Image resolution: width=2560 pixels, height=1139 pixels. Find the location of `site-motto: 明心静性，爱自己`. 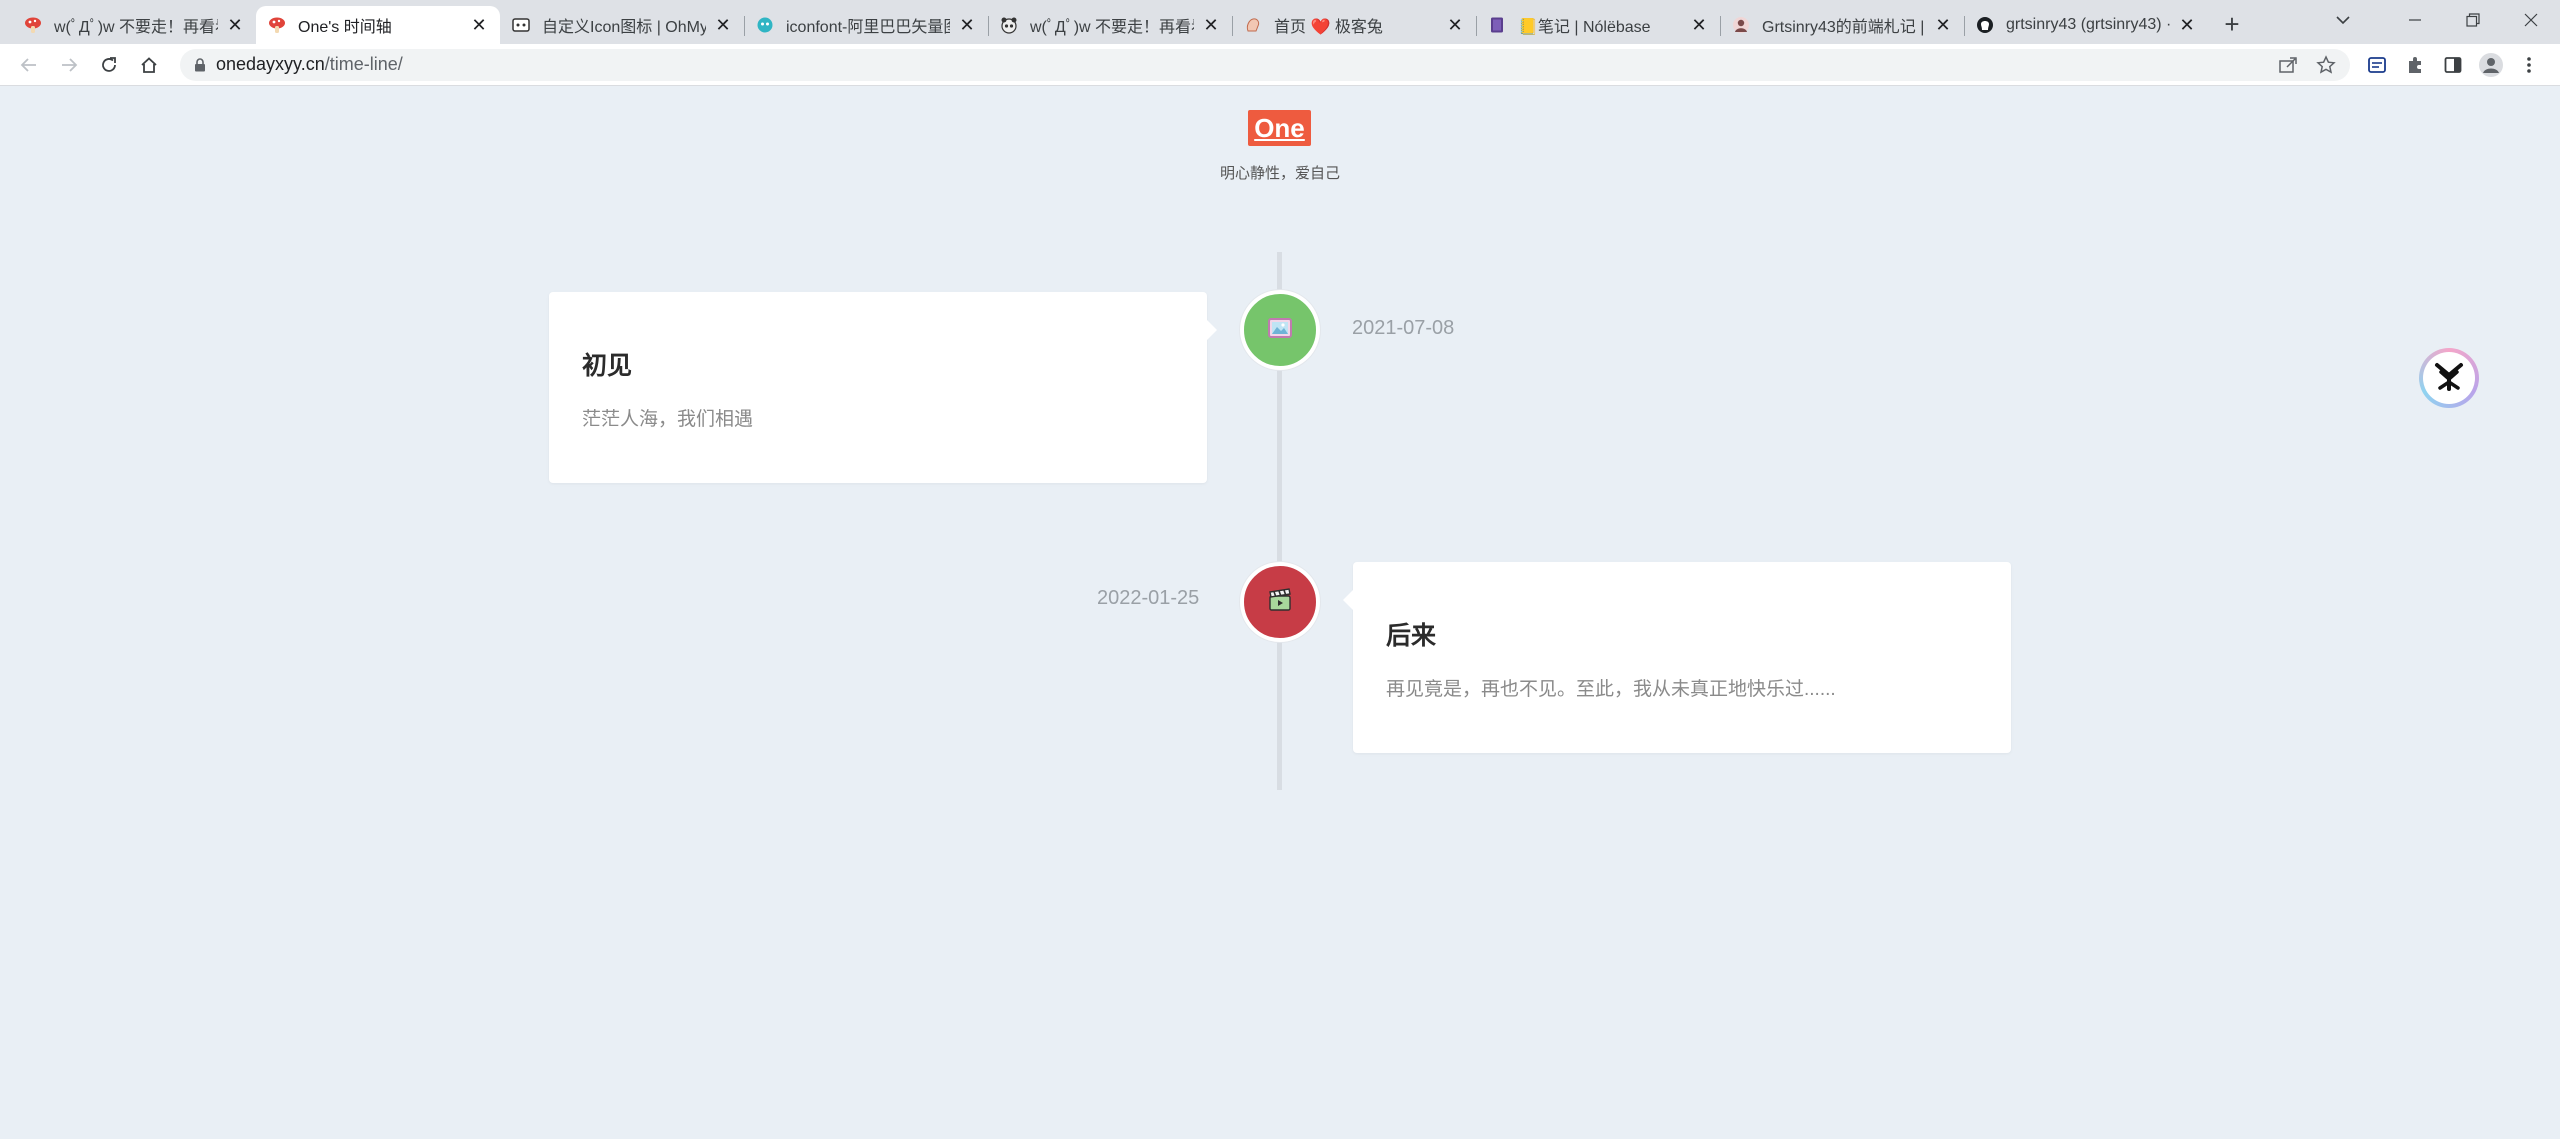

site-motto: 明心静性，爱自己 is located at coordinates (1279, 173).